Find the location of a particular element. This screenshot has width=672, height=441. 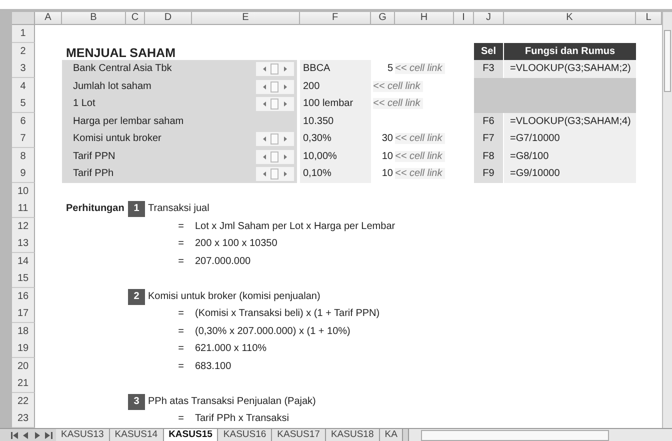

column-header: J is located at coordinates (489, 18).